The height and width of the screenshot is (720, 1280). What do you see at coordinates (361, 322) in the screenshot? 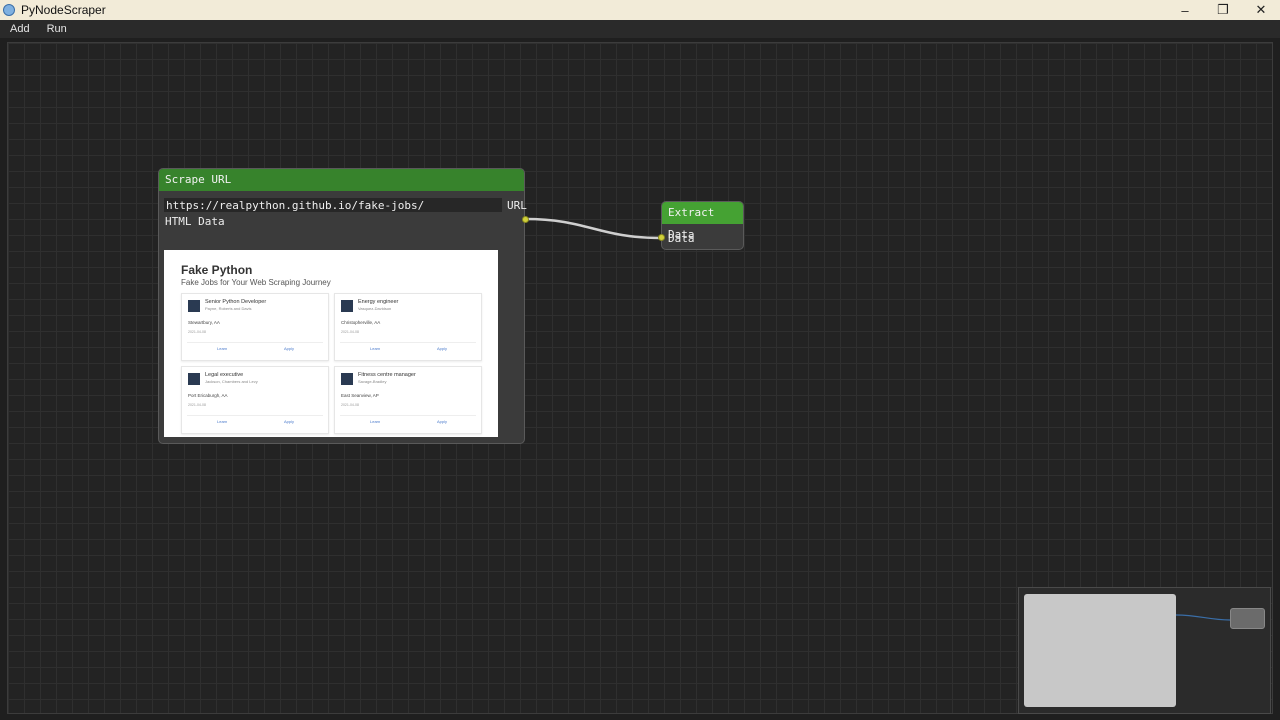
I see `job-location: Christopherville, AA` at bounding box center [361, 322].